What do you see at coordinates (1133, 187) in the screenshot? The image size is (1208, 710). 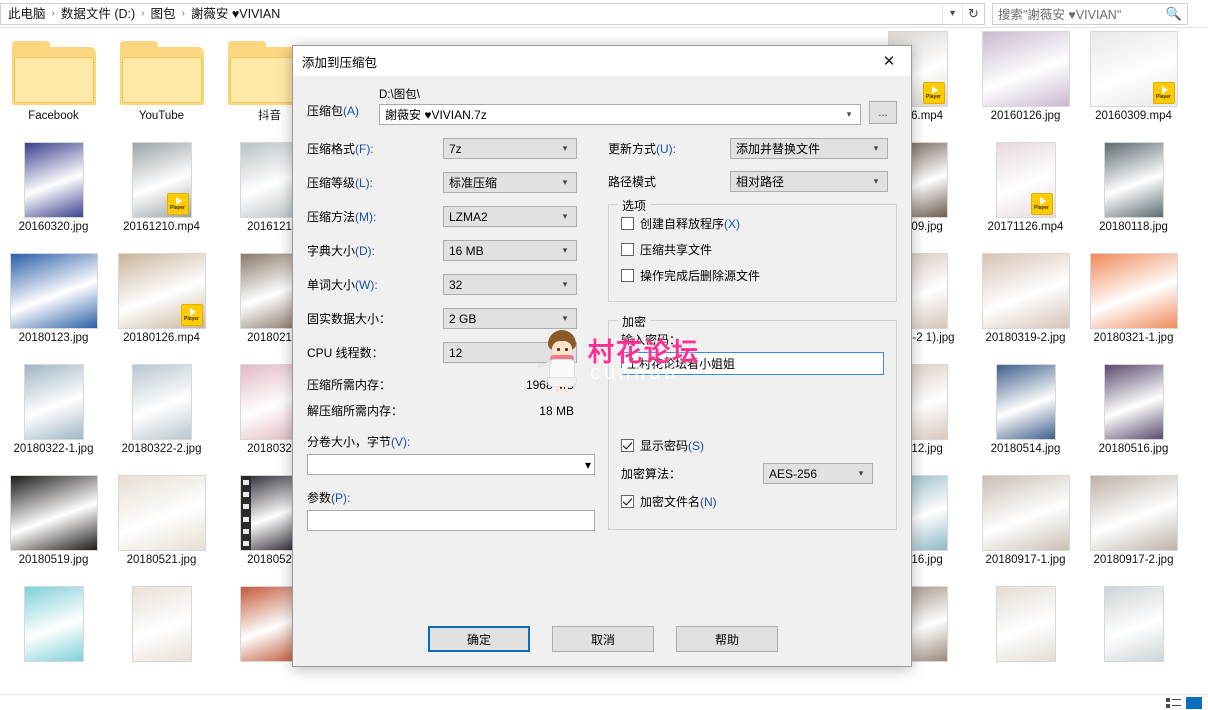 I see `file-tile: 20180118.jpg` at bounding box center [1133, 187].